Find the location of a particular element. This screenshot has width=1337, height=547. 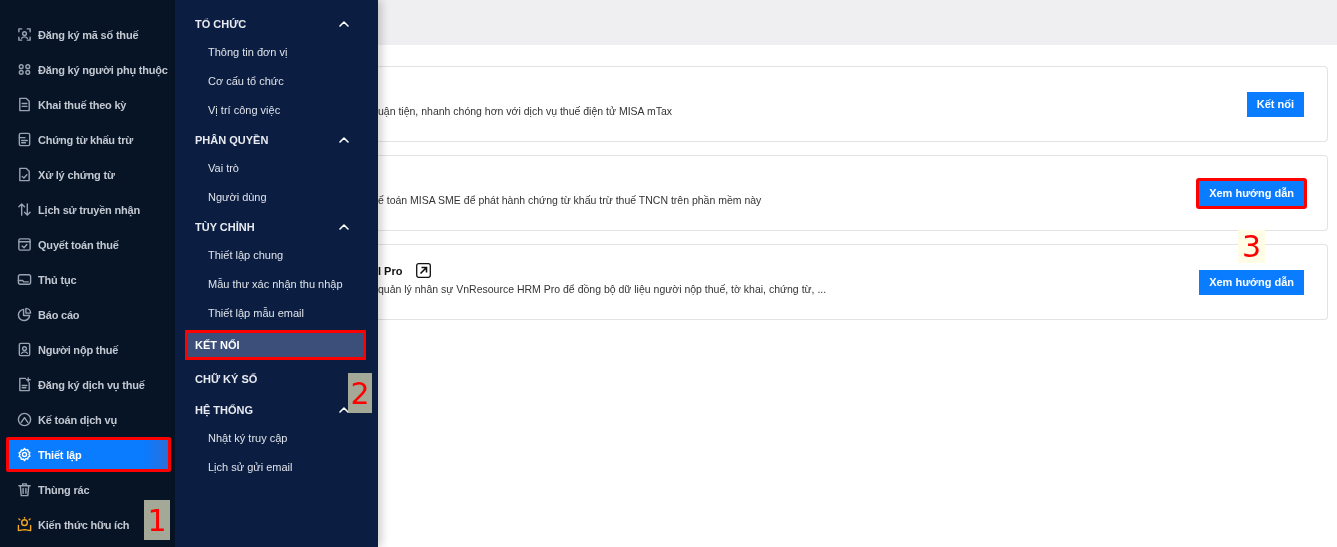

sidebar-item: Báo cáo is located at coordinates (44, 314).